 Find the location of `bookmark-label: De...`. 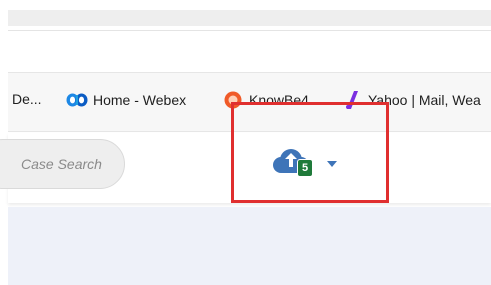

bookmark-label: De... is located at coordinates (27, 99).